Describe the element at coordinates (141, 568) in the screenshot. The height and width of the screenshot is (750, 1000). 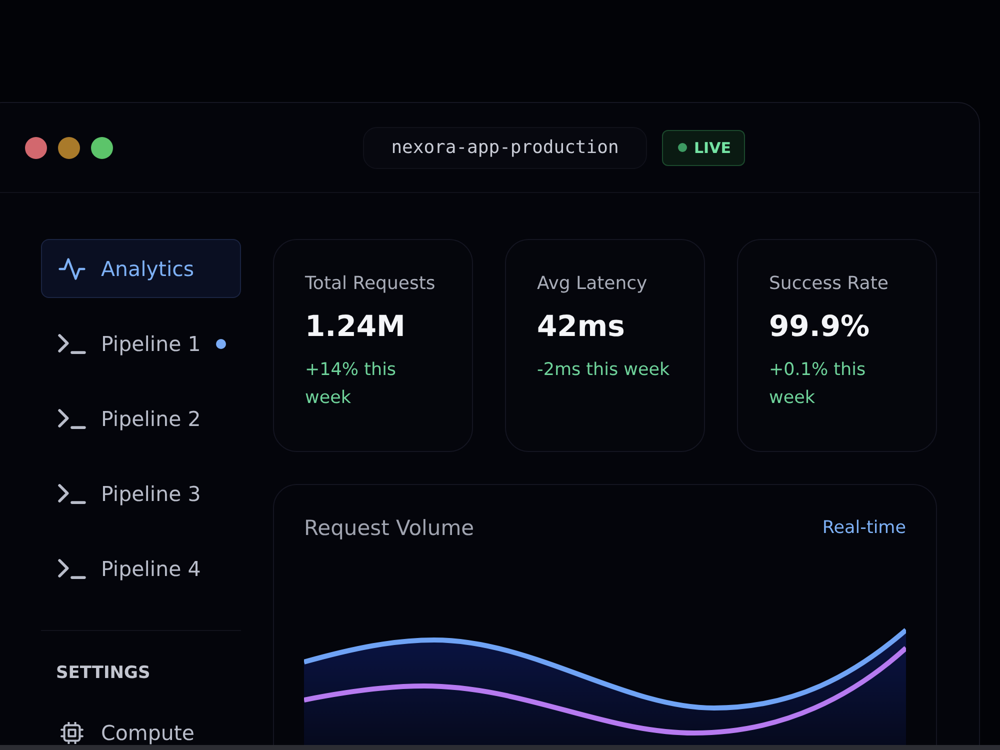
I see `sidebar-item: Pipeline 4` at that location.